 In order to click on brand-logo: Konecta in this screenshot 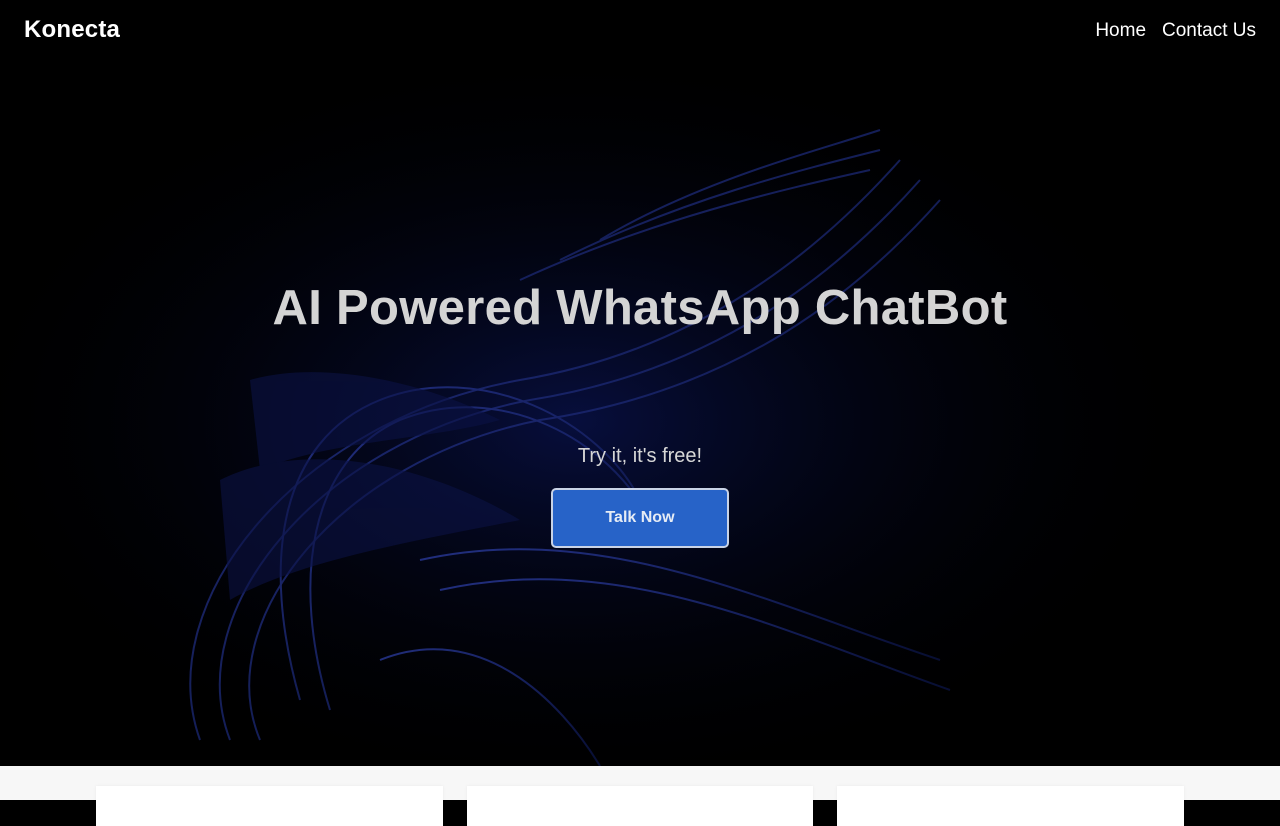, I will do `click(72, 30)`.